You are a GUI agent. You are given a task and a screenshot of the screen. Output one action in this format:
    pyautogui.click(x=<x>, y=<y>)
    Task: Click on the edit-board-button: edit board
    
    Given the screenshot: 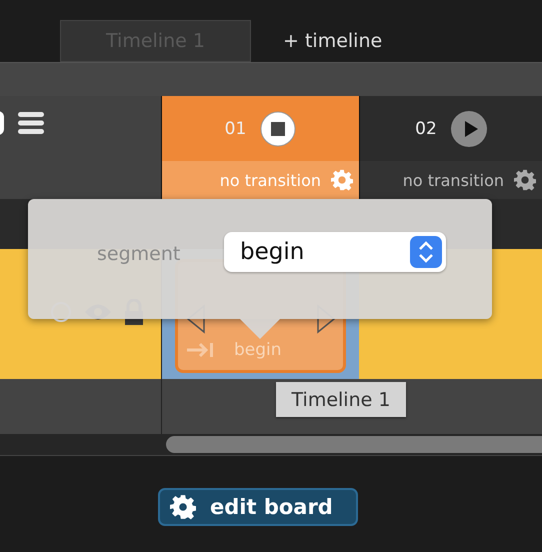 What is the action you would take?
    pyautogui.click(x=258, y=507)
    